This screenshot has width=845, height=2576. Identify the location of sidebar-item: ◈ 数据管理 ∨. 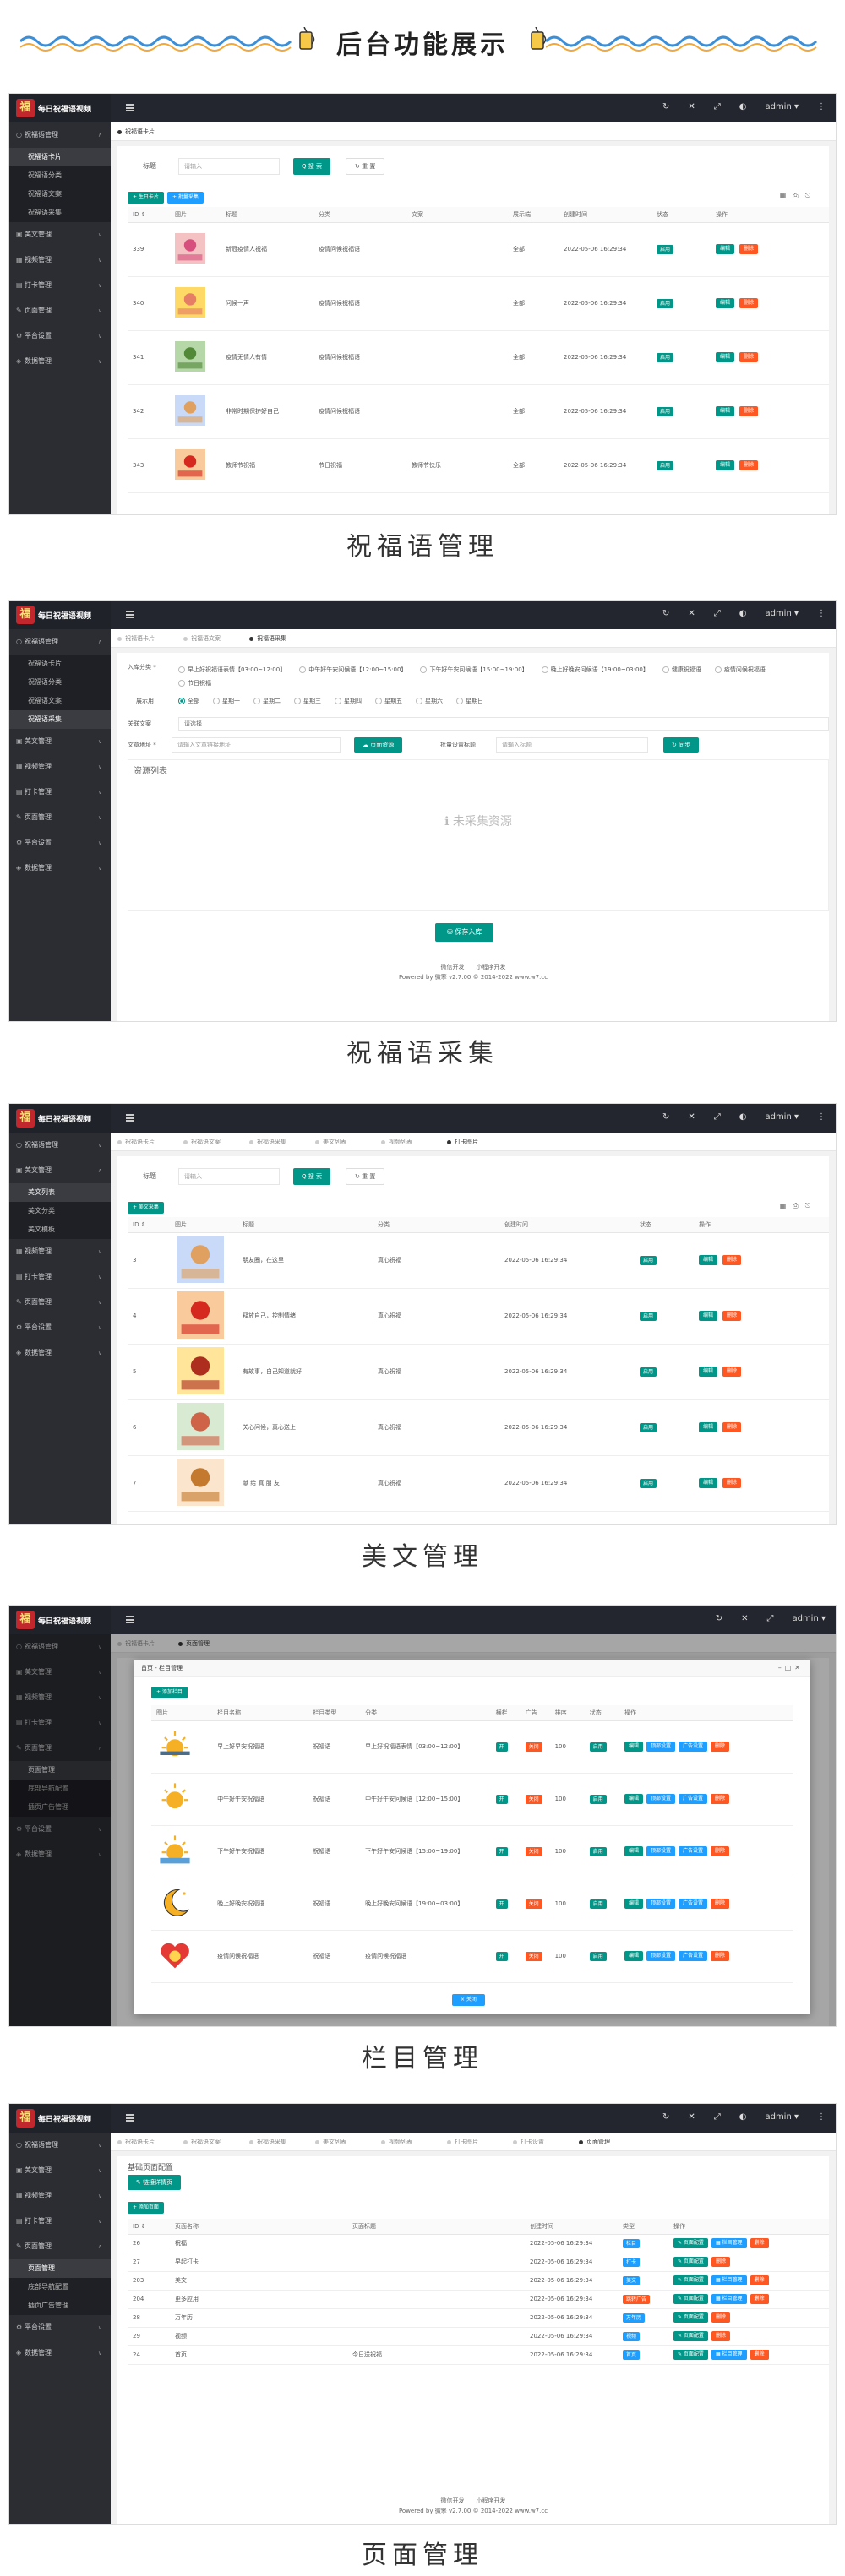
(60, 2353).